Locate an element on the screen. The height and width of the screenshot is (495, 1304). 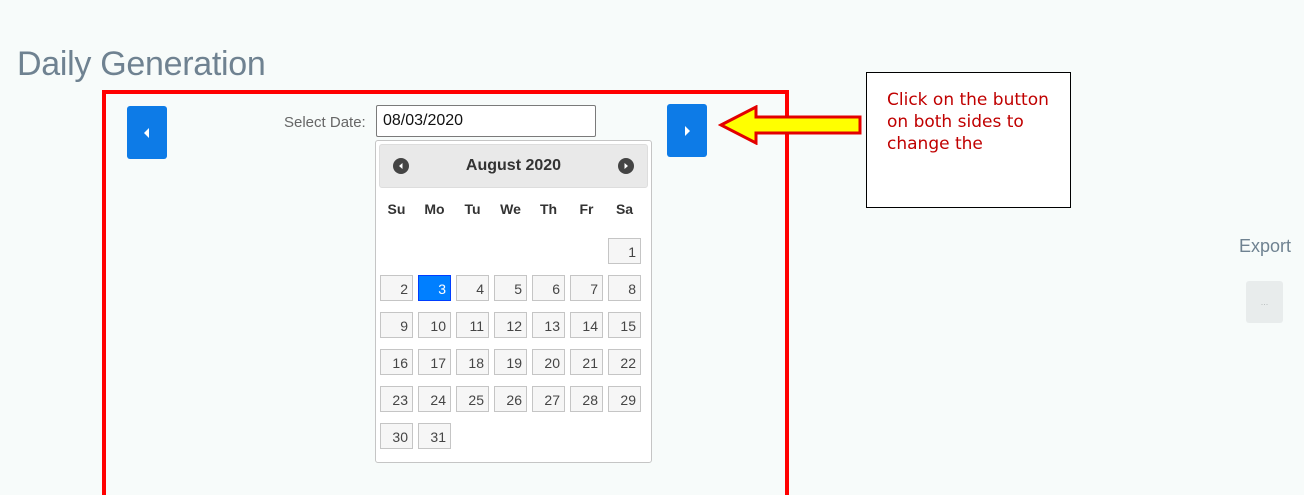
day-cell: 23 is located at coordinates (396, 399).